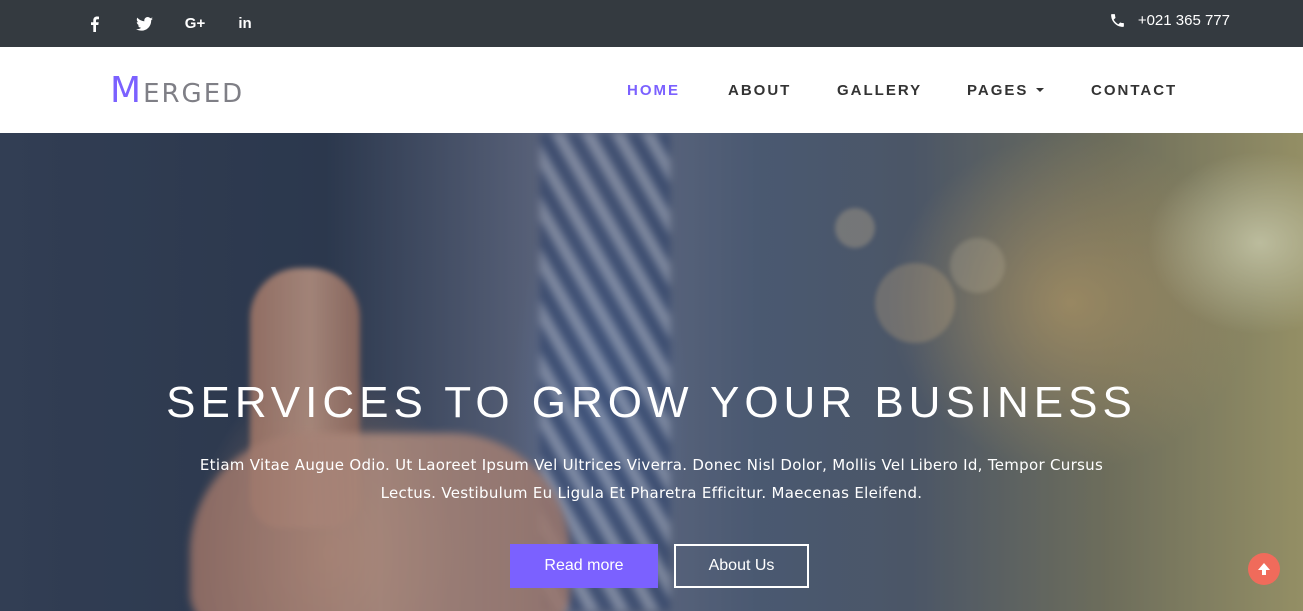  Describe the element at coordinates (1040, 90) in the screenshot. I see `caret-down-icon` at that location.